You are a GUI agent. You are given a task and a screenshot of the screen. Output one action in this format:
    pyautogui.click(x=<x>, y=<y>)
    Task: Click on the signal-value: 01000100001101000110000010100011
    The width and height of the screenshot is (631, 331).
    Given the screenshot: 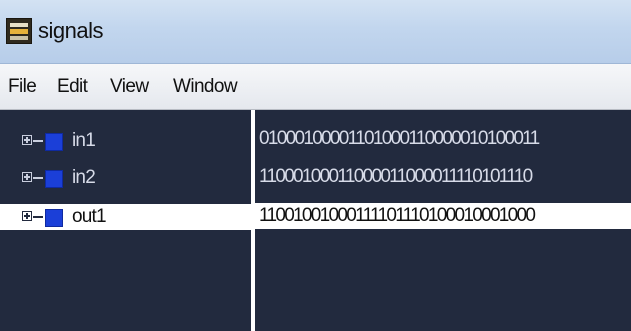 What is the action you would take?
    pyautogui.click(x=399, y=138)
    